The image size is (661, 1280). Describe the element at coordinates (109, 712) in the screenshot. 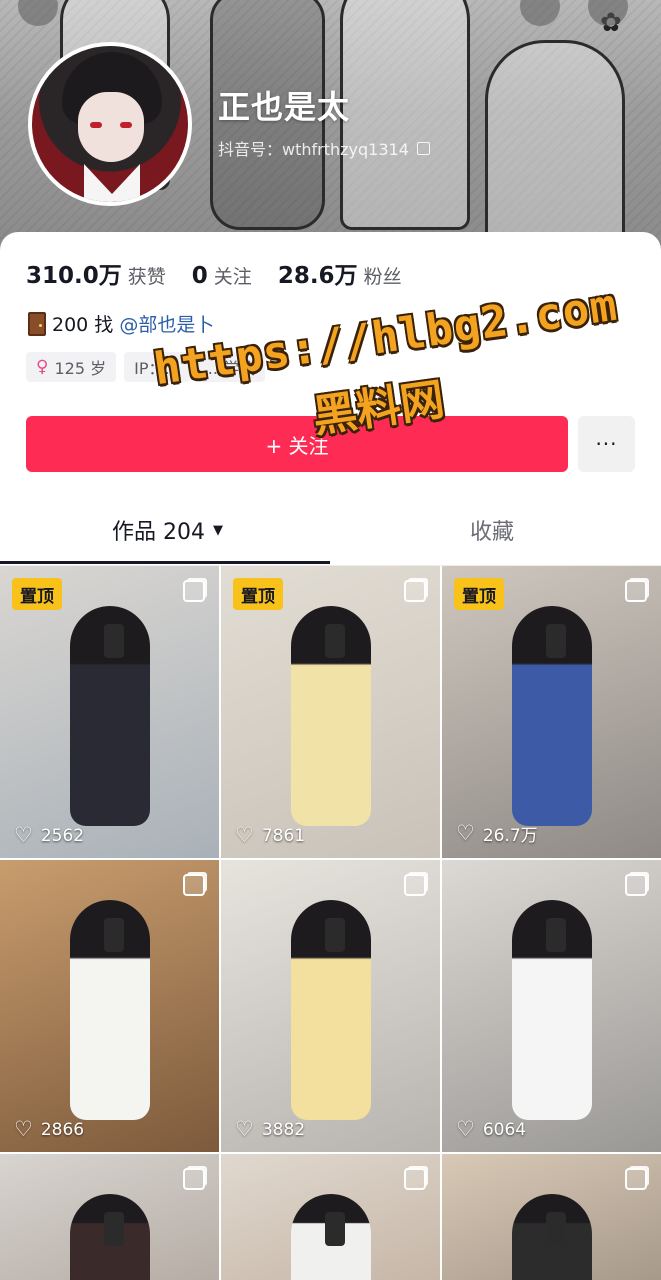

I see `video-thumbnail: 置顶 ♡ 2562` at that location.